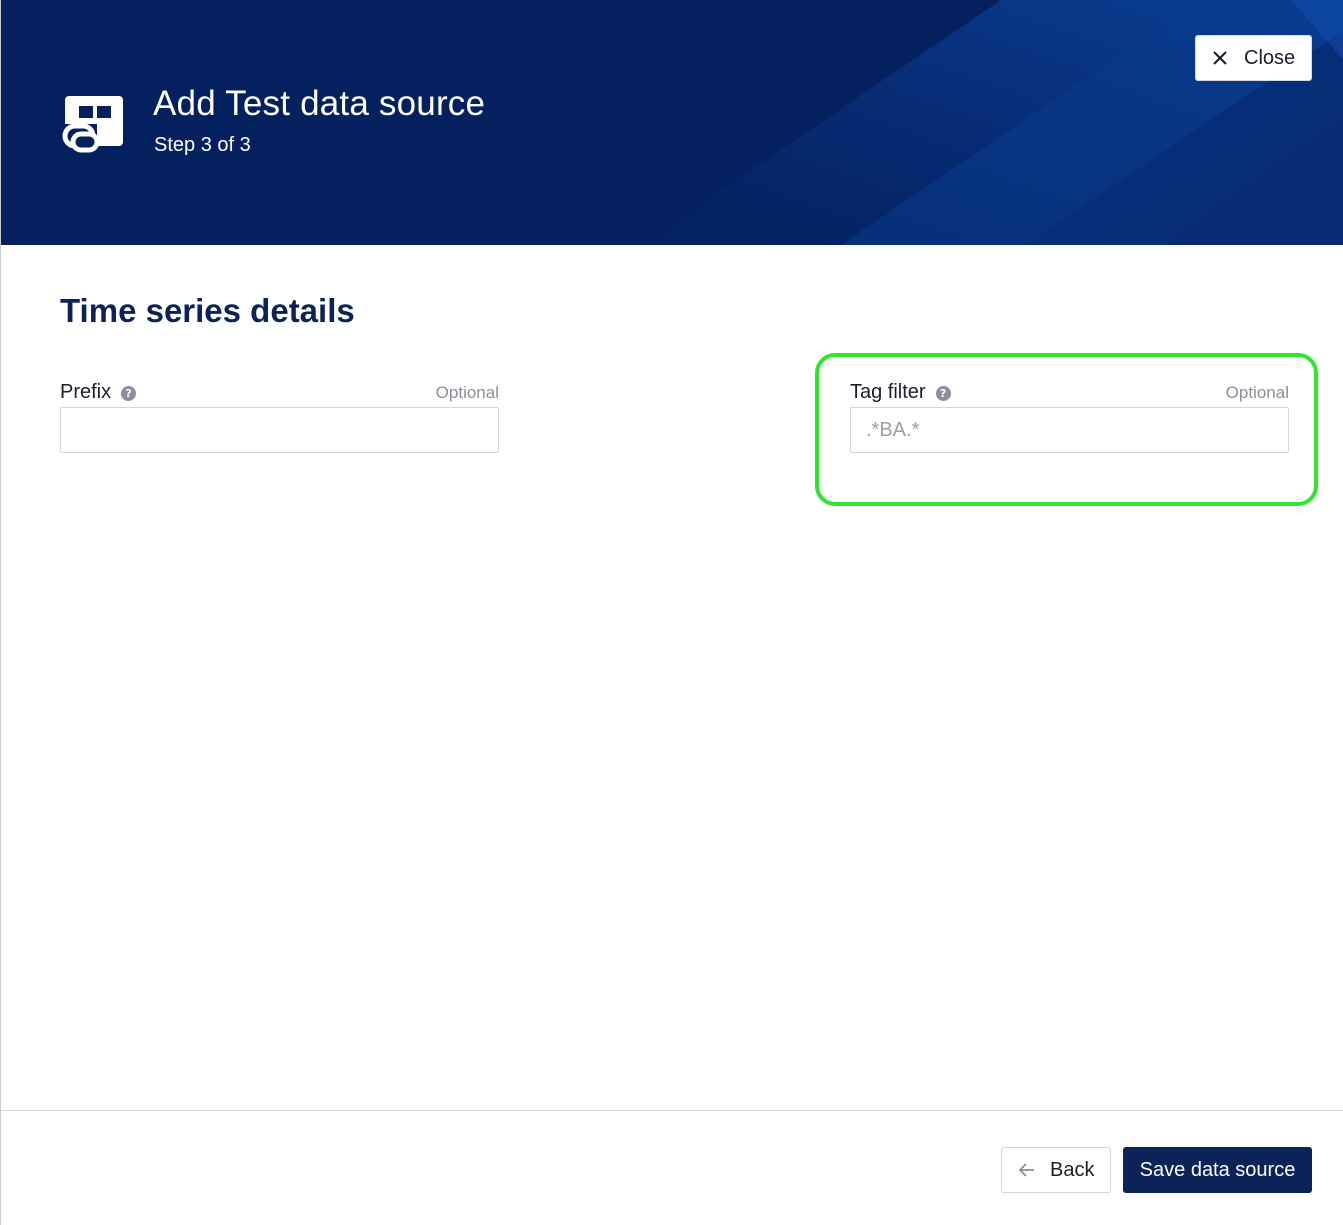  I want to click on dialog-title: Add Test data source, so click(319, 103).